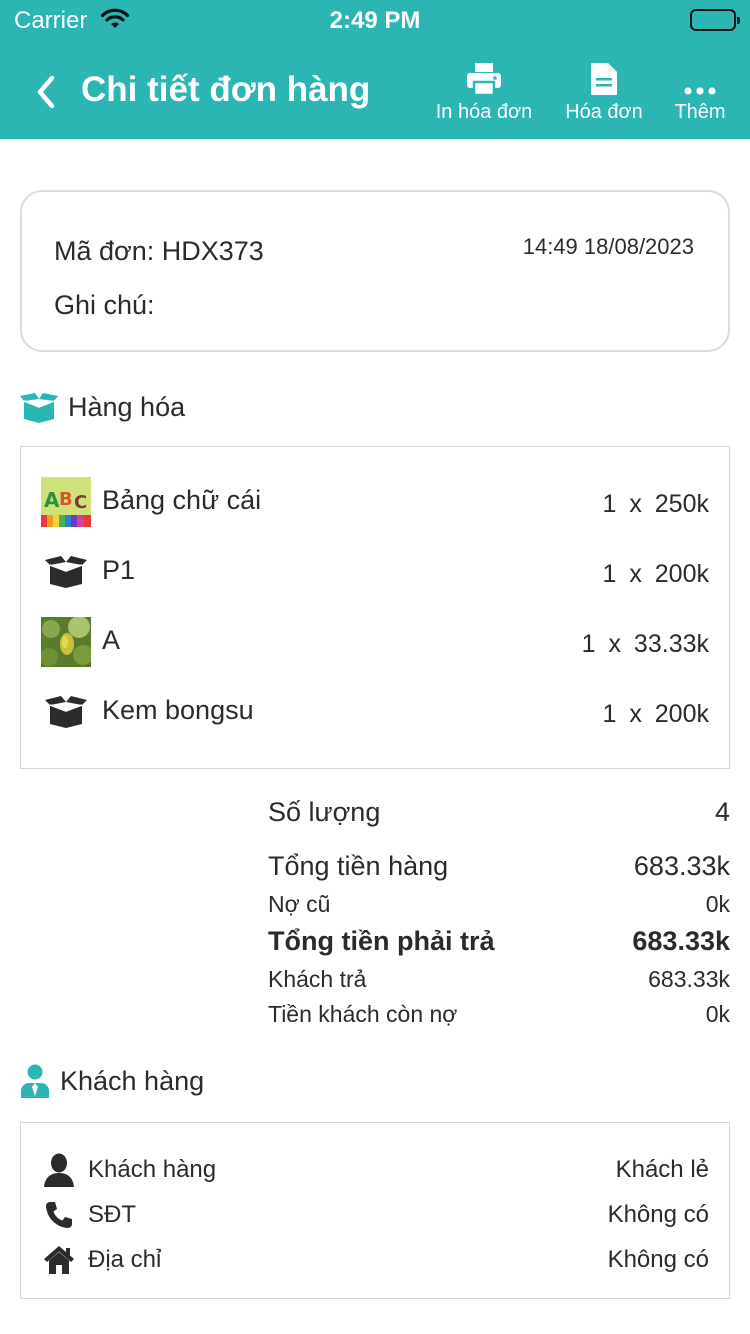  Describe the element at coordinates (375, 712) in the screenshot. I see `list-item: Kem bongsu 1 x 200k` at that location.